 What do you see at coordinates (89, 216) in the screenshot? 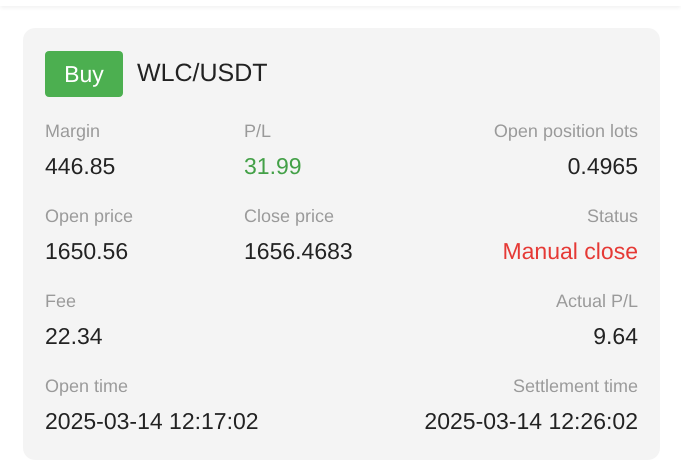
I see `field-label: Open price` at bounding box center [89, 216].